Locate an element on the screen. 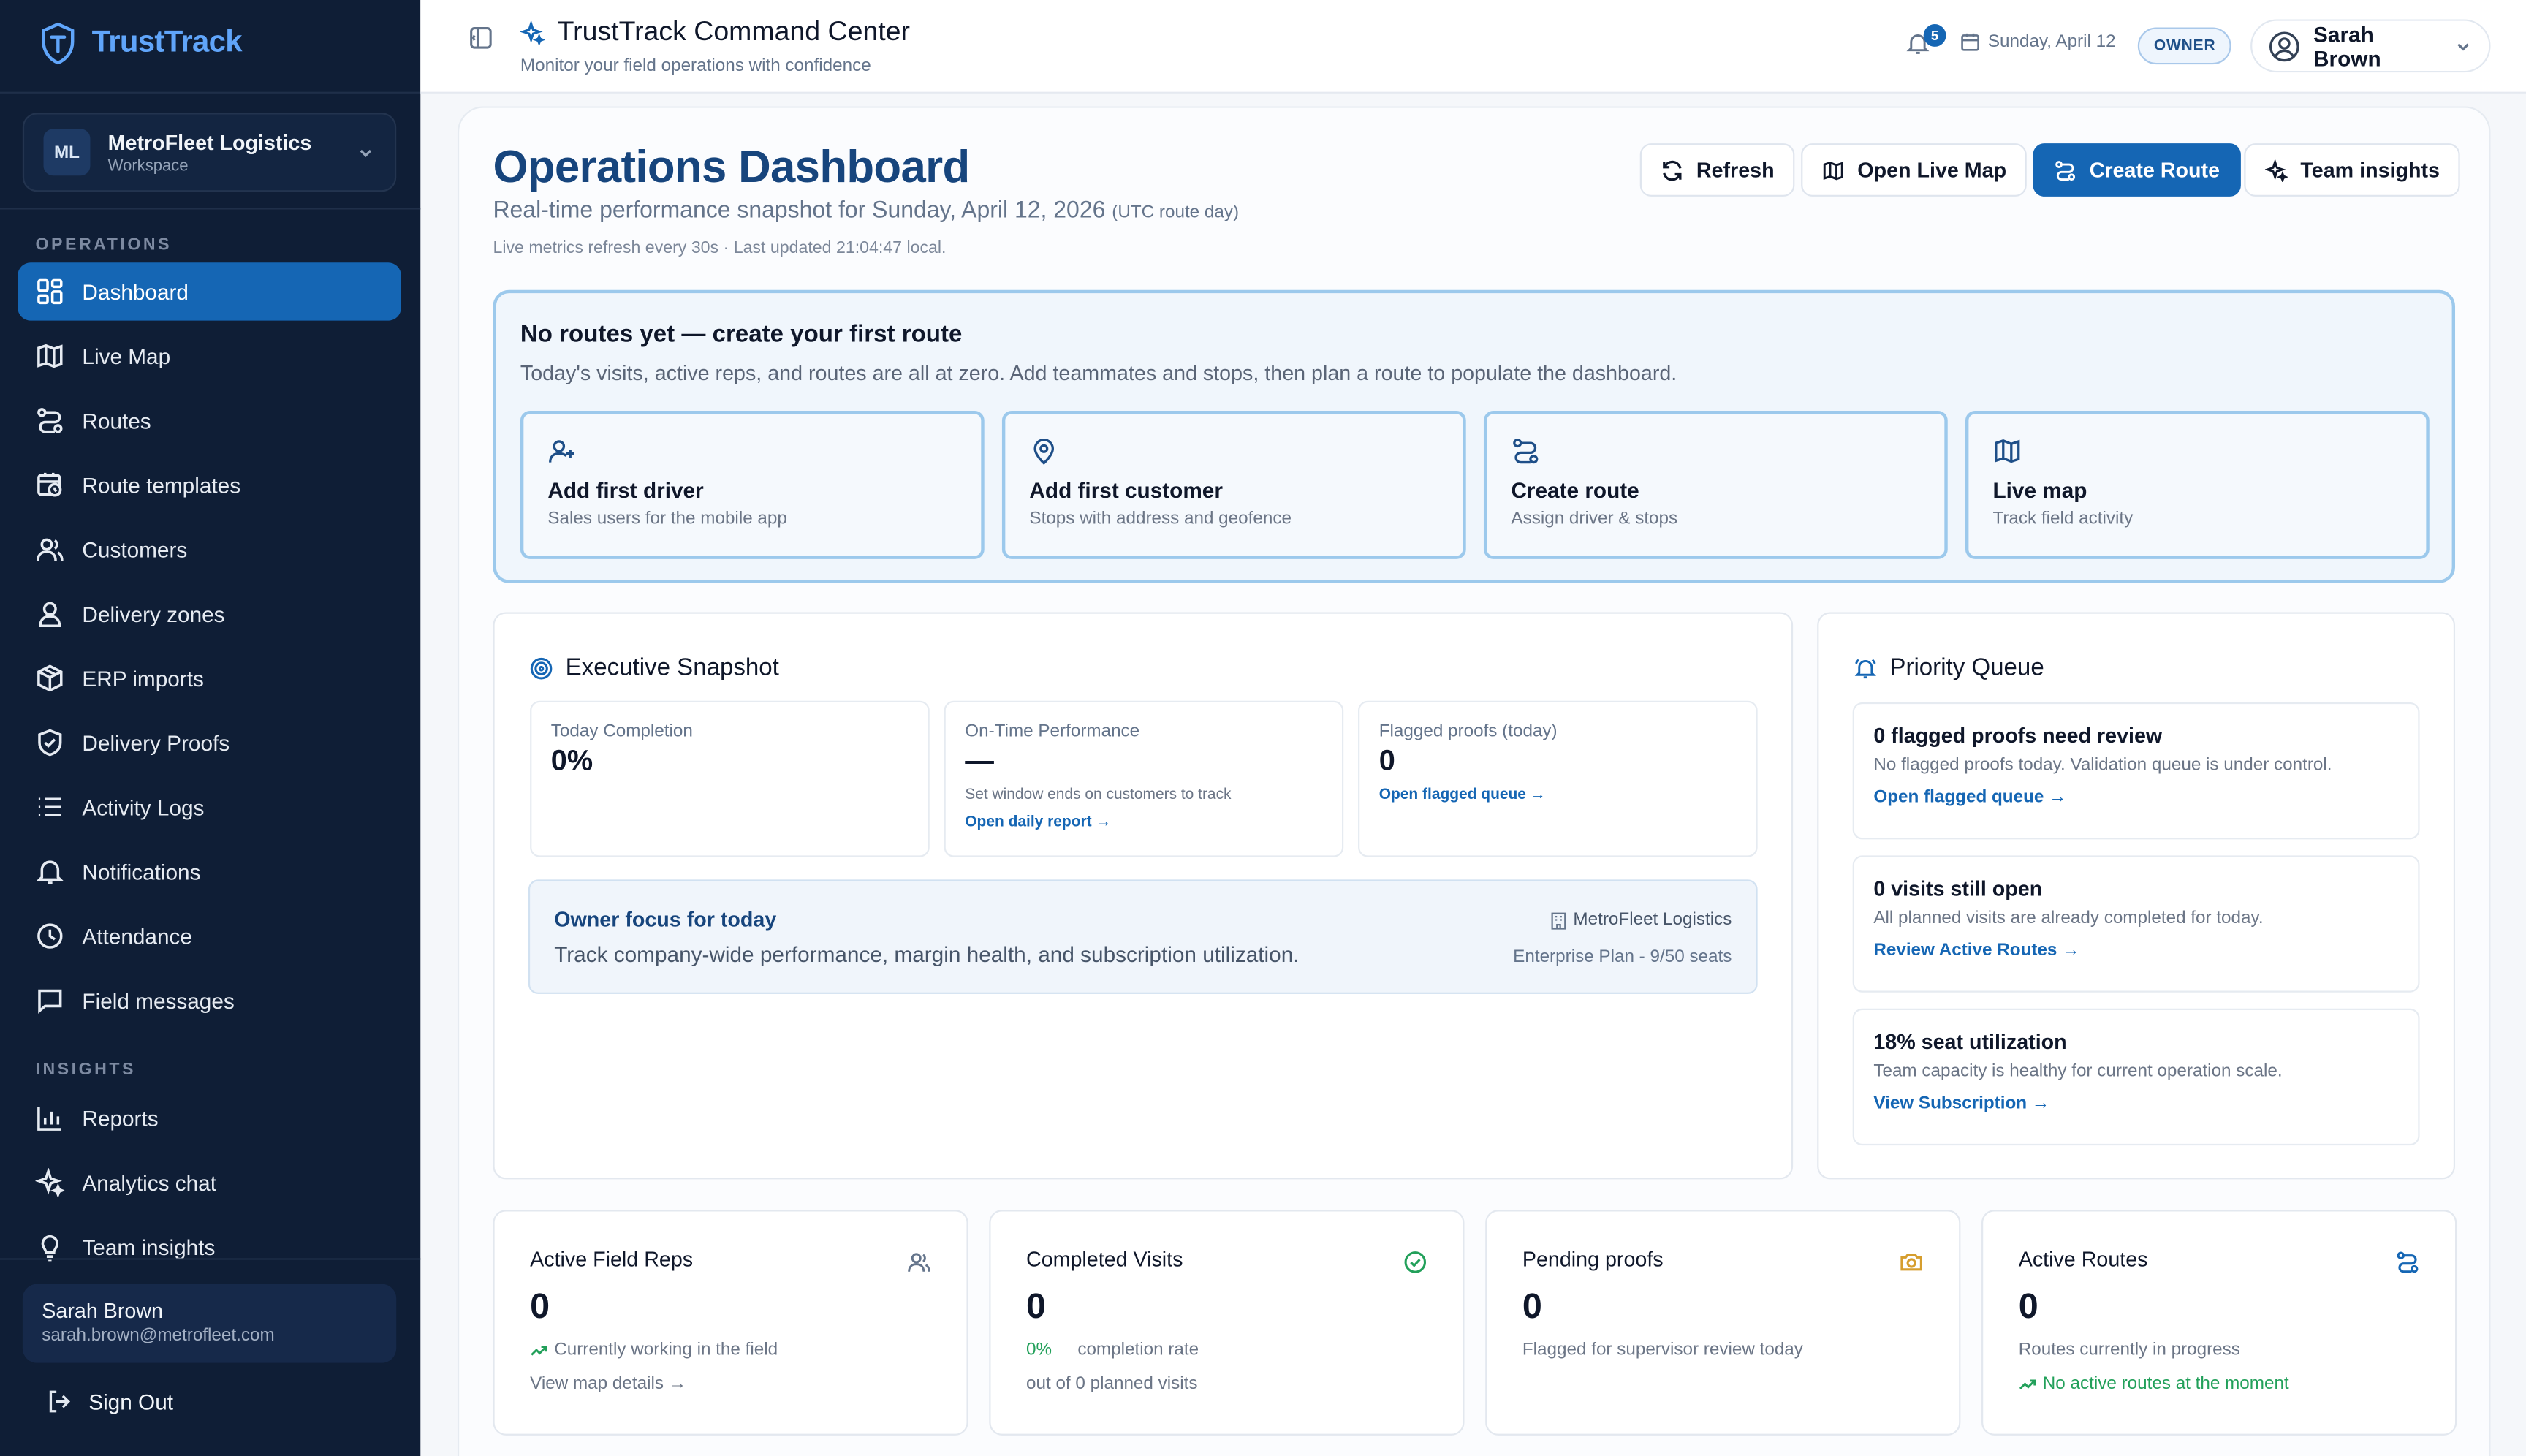  review-active-routes-link: Review Active Routes → is located at coordinates (2136, 950).